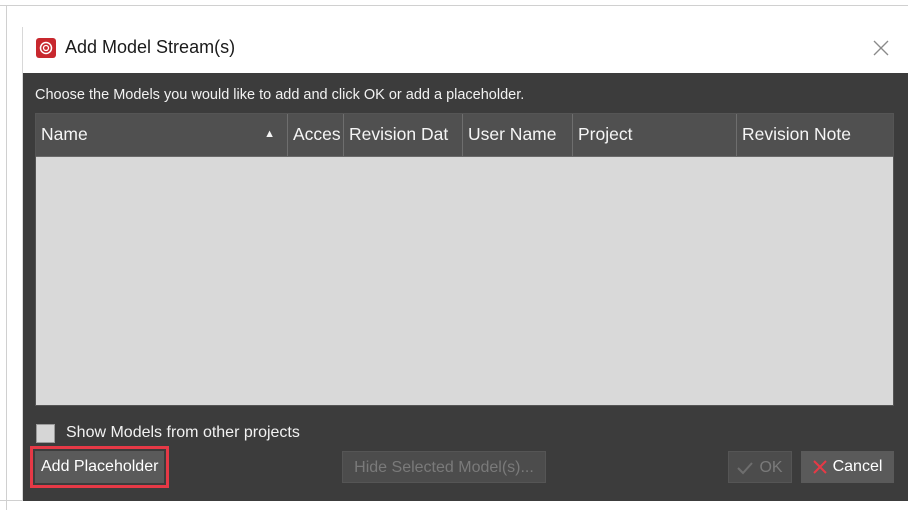 The height and width of the screenshot is (510, 908). Describe the element at coordinates (45, 433) in the screenshot. I see `show-other-projects-checkbox` at that location.